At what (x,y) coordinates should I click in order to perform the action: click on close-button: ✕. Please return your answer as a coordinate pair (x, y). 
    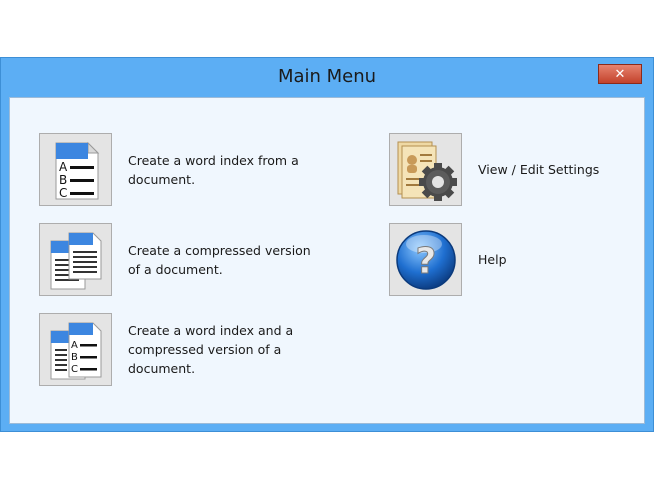
    Looking at the image, I should click on (620, 74).